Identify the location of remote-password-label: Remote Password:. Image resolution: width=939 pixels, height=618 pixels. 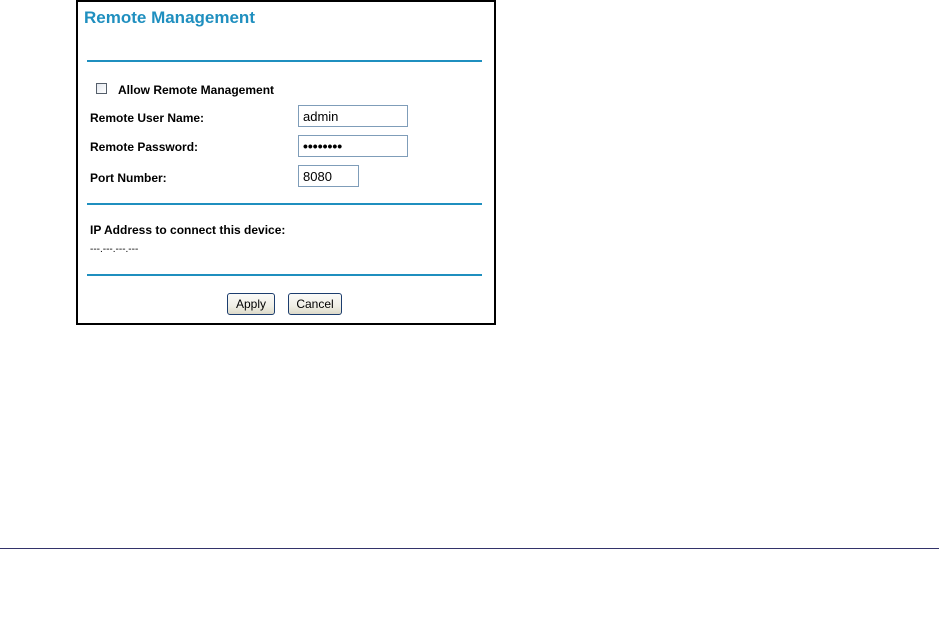
(144, 147).